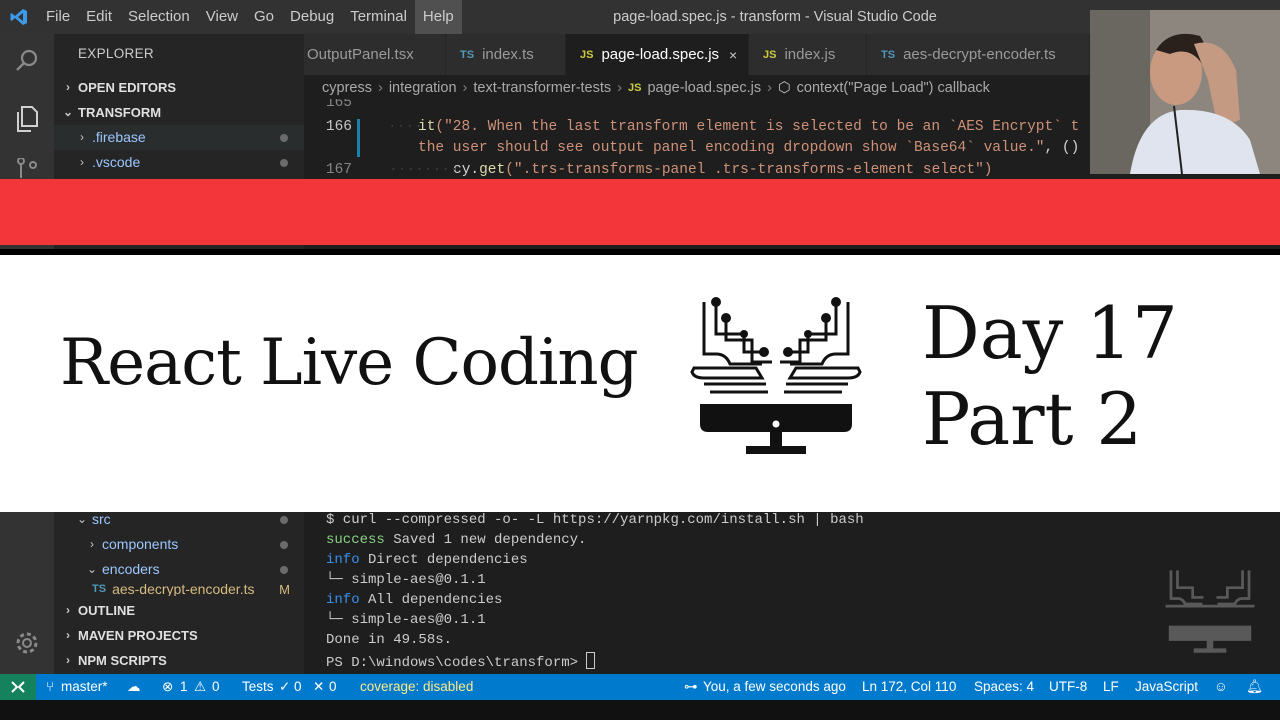 This screenshot has width=1280, height=720. I want to click on bottom-strip, so click(640, 710).